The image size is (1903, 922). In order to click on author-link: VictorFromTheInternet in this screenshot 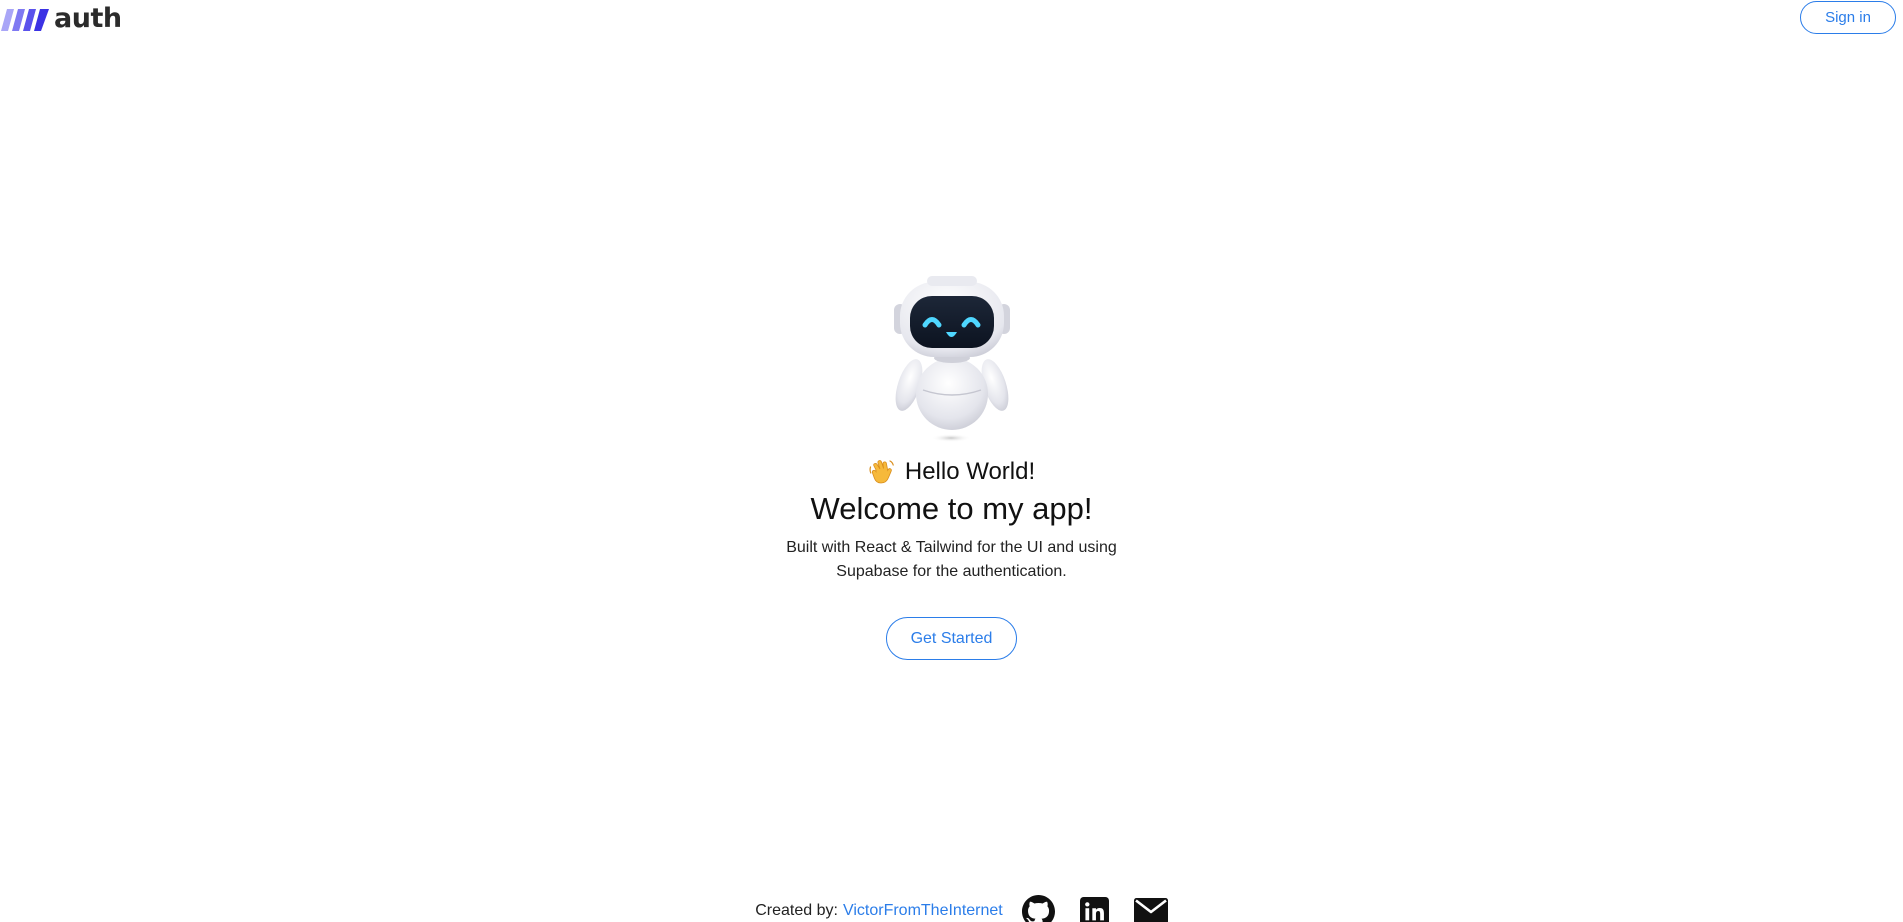, I will do `click(923, 911)`.